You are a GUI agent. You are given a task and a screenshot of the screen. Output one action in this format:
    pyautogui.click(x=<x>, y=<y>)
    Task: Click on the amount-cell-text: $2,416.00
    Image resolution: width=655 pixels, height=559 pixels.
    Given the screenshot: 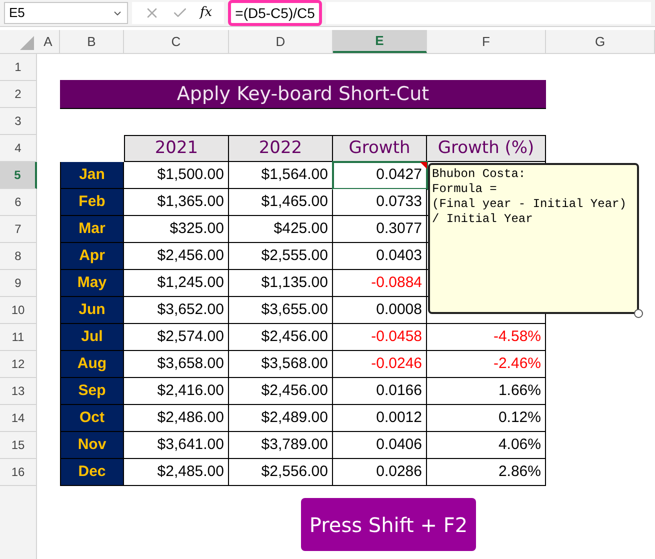 What is the action you would take?
    pyautogui.click(x=190, y=390)
    